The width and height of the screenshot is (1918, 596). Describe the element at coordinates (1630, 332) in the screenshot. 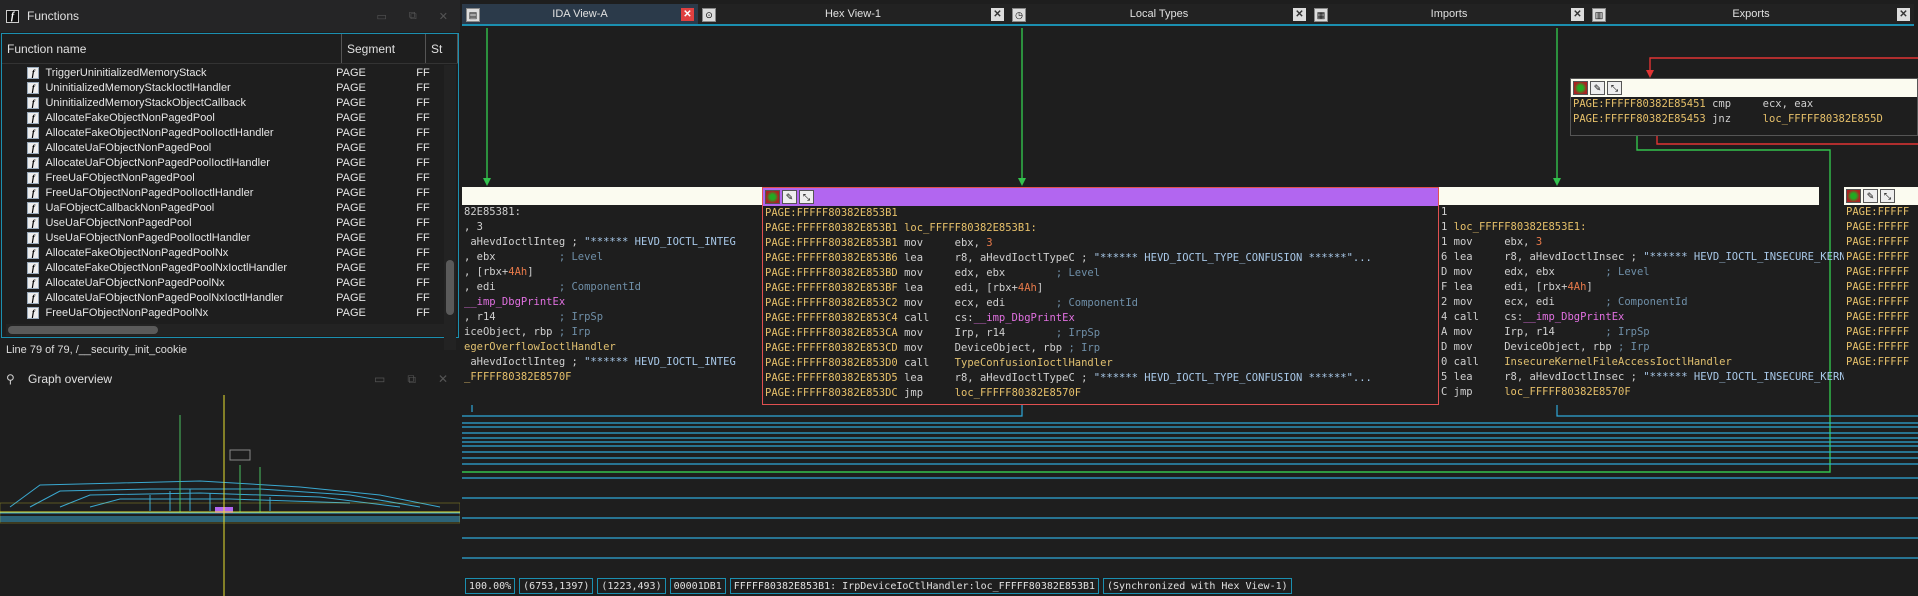

I see `code-line: A mov Irp, r14 ; IrpSp` at that location.